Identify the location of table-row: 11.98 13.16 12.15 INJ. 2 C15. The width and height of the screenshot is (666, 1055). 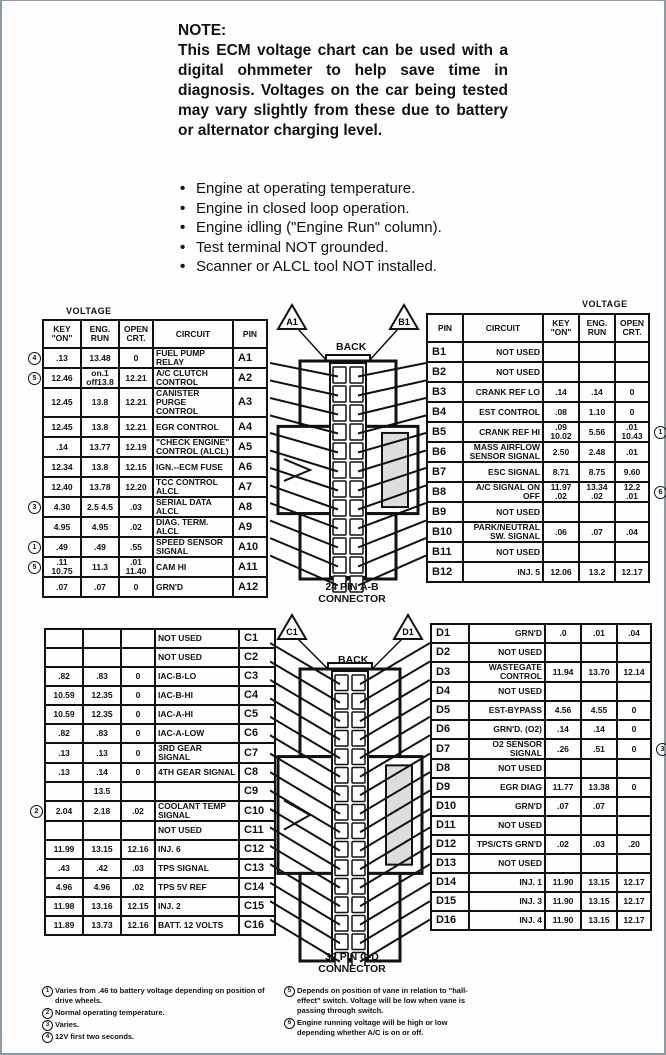
(160, 906).